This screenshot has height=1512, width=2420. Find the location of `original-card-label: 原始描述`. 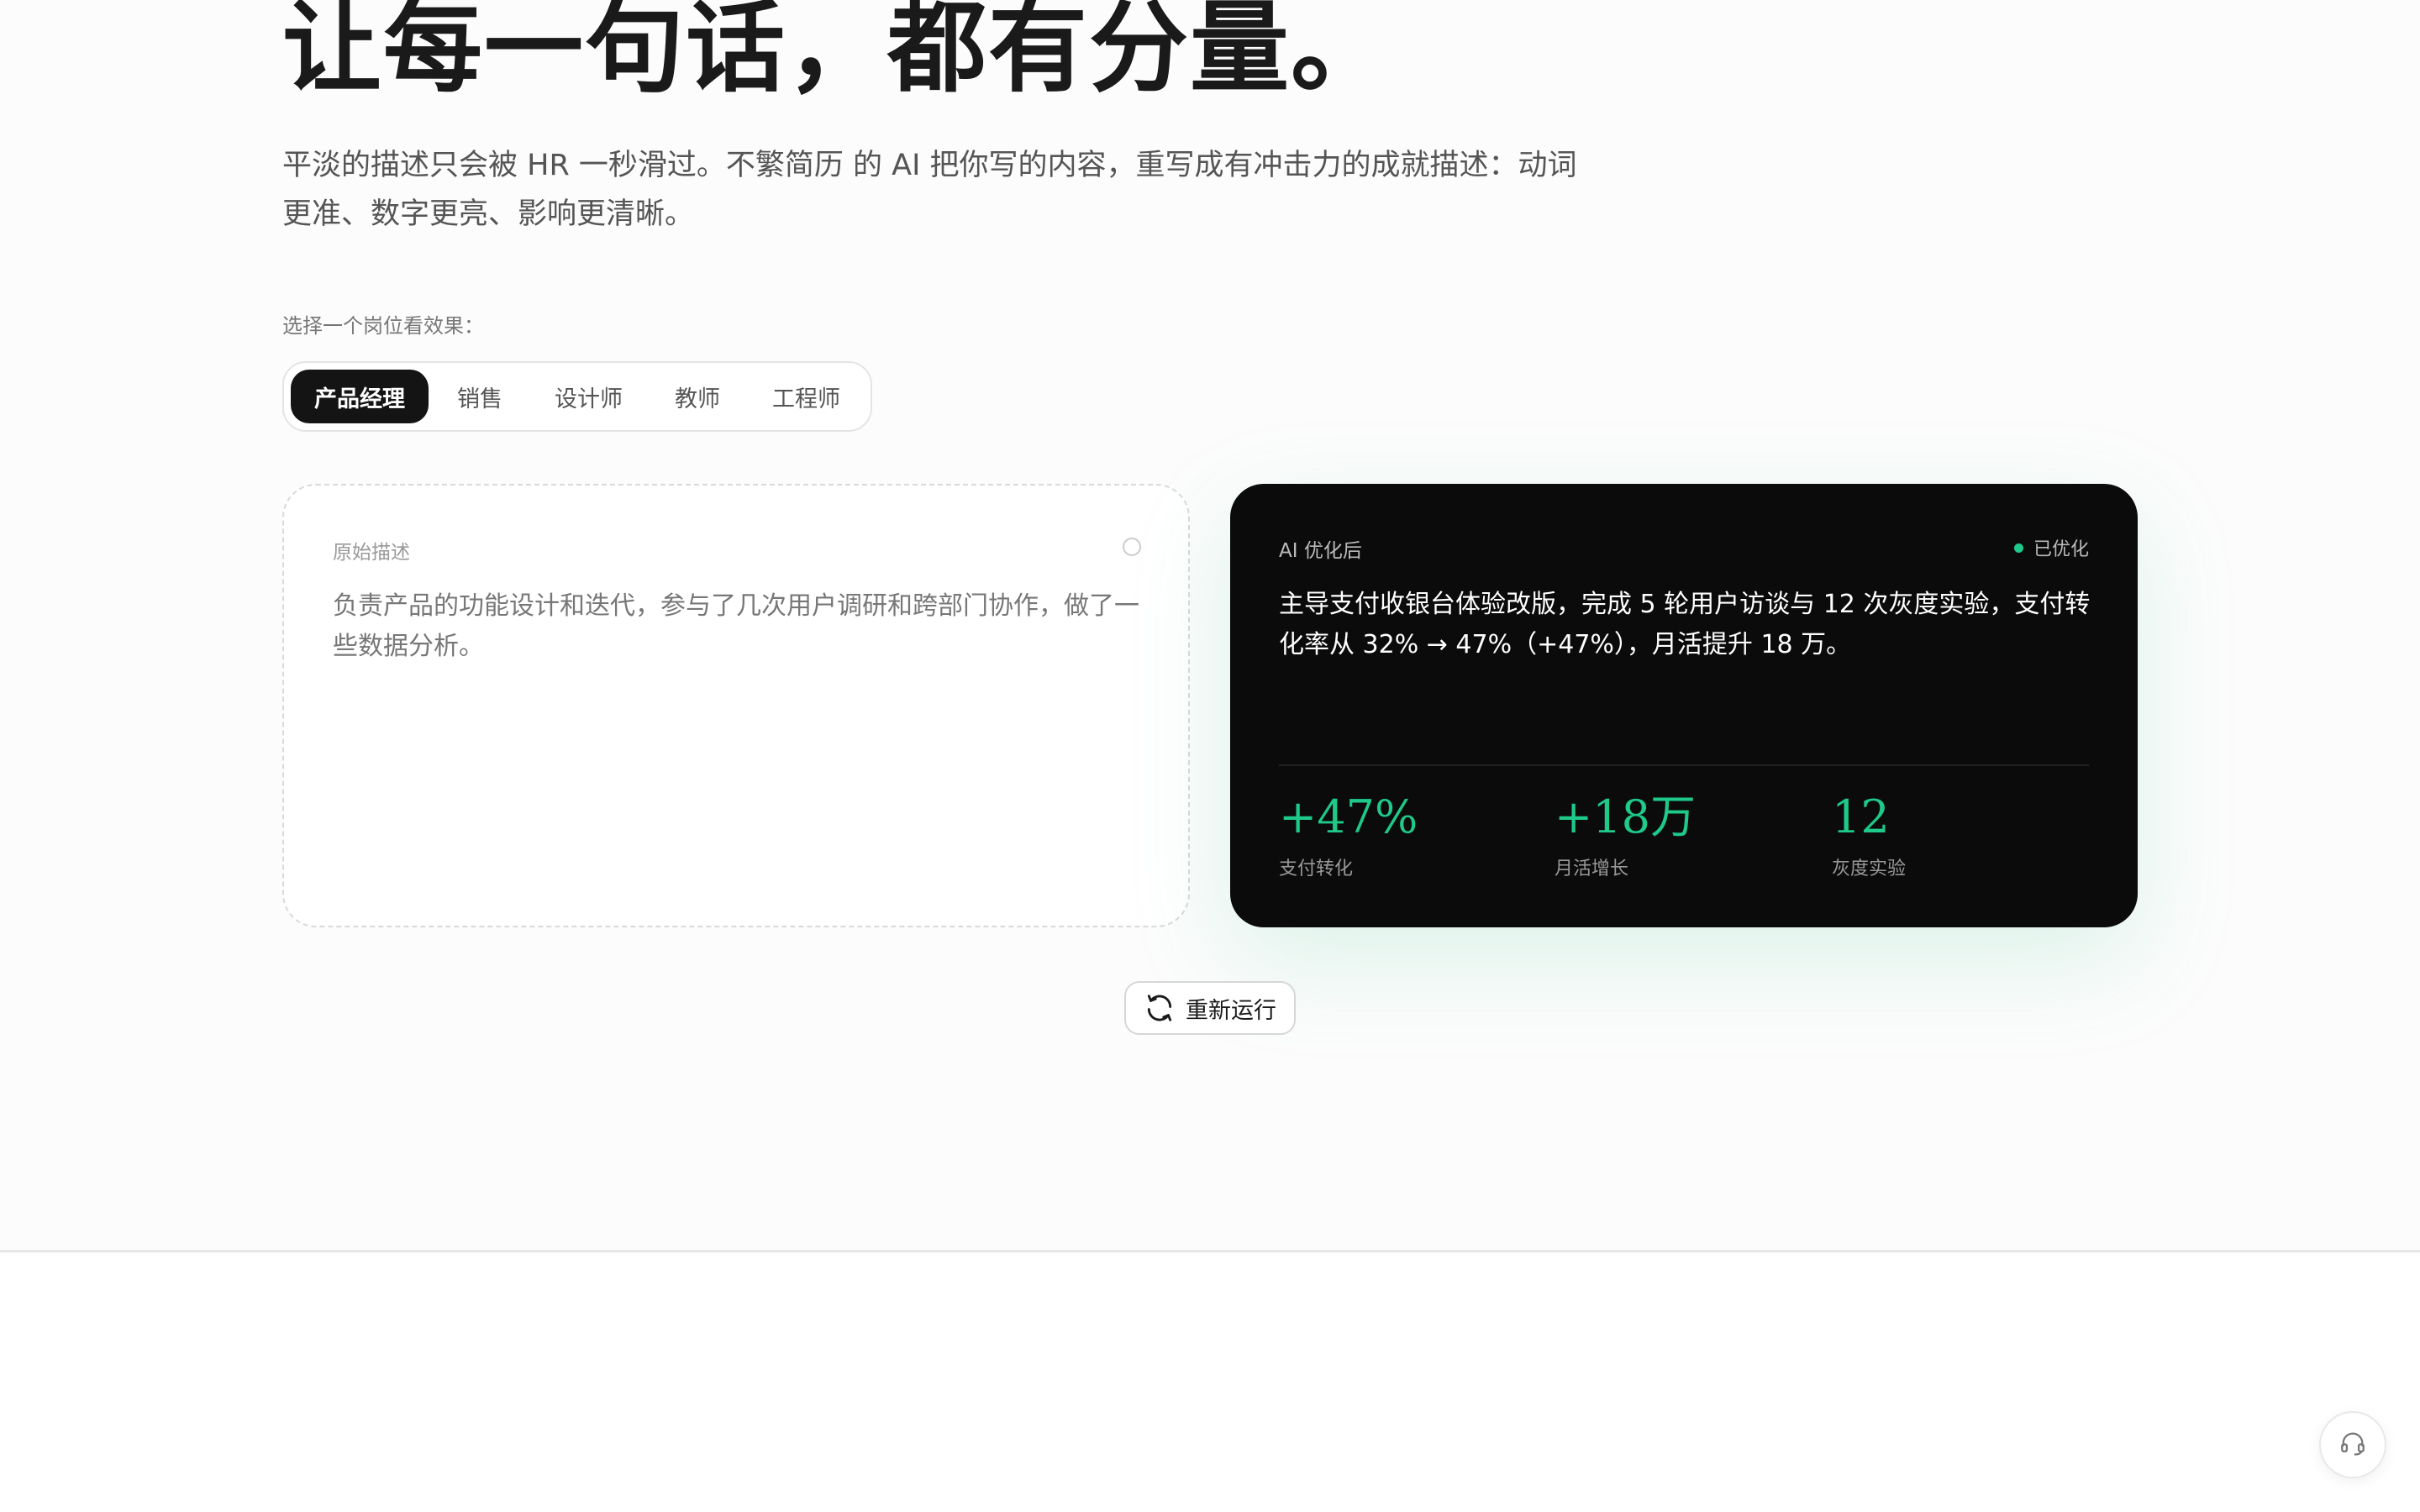

original-card-label: 原始描述 is located at coordinates (371, 553).